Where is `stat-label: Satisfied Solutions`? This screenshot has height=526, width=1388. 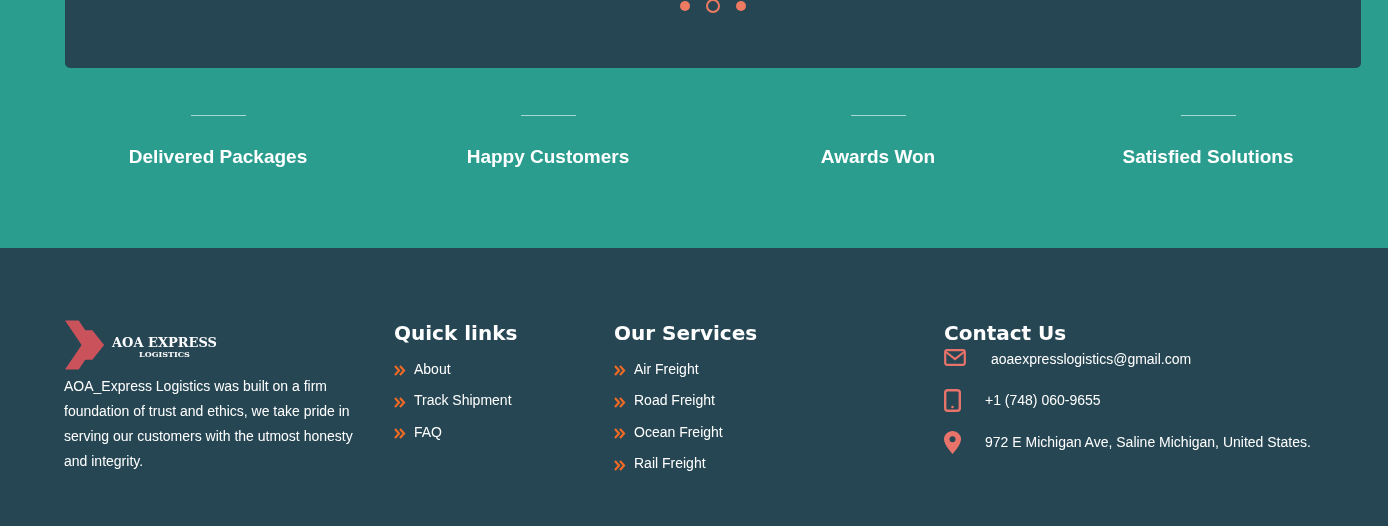
stat-label: Satisfied Solutions is located at coordinates (1208, 157).